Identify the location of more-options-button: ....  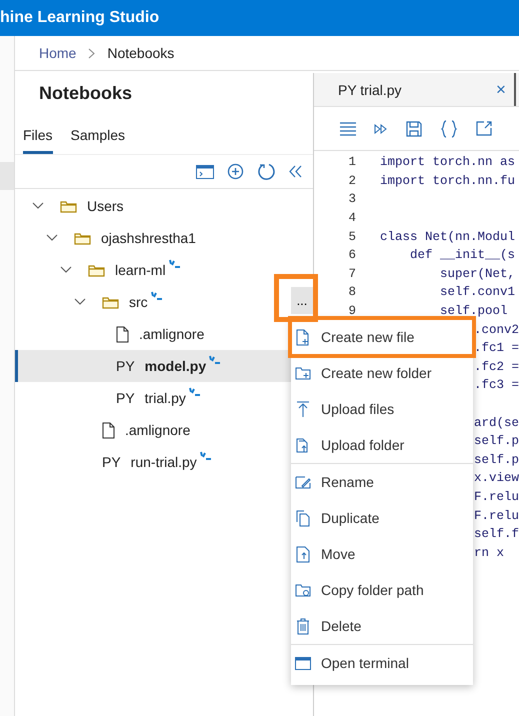
(301, 300).